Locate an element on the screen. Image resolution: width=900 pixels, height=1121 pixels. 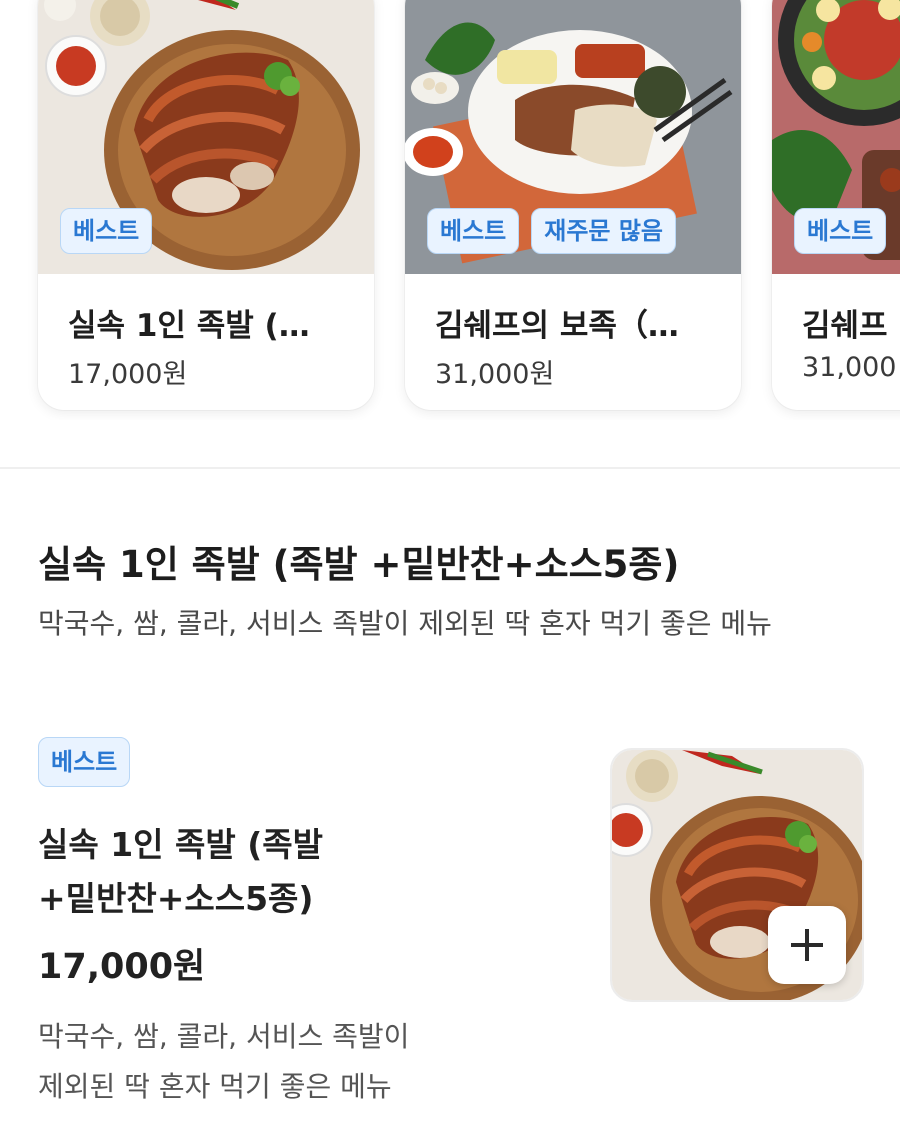
badge-group: 베스트 재주문 많음 is located at coordinates (552, 231).